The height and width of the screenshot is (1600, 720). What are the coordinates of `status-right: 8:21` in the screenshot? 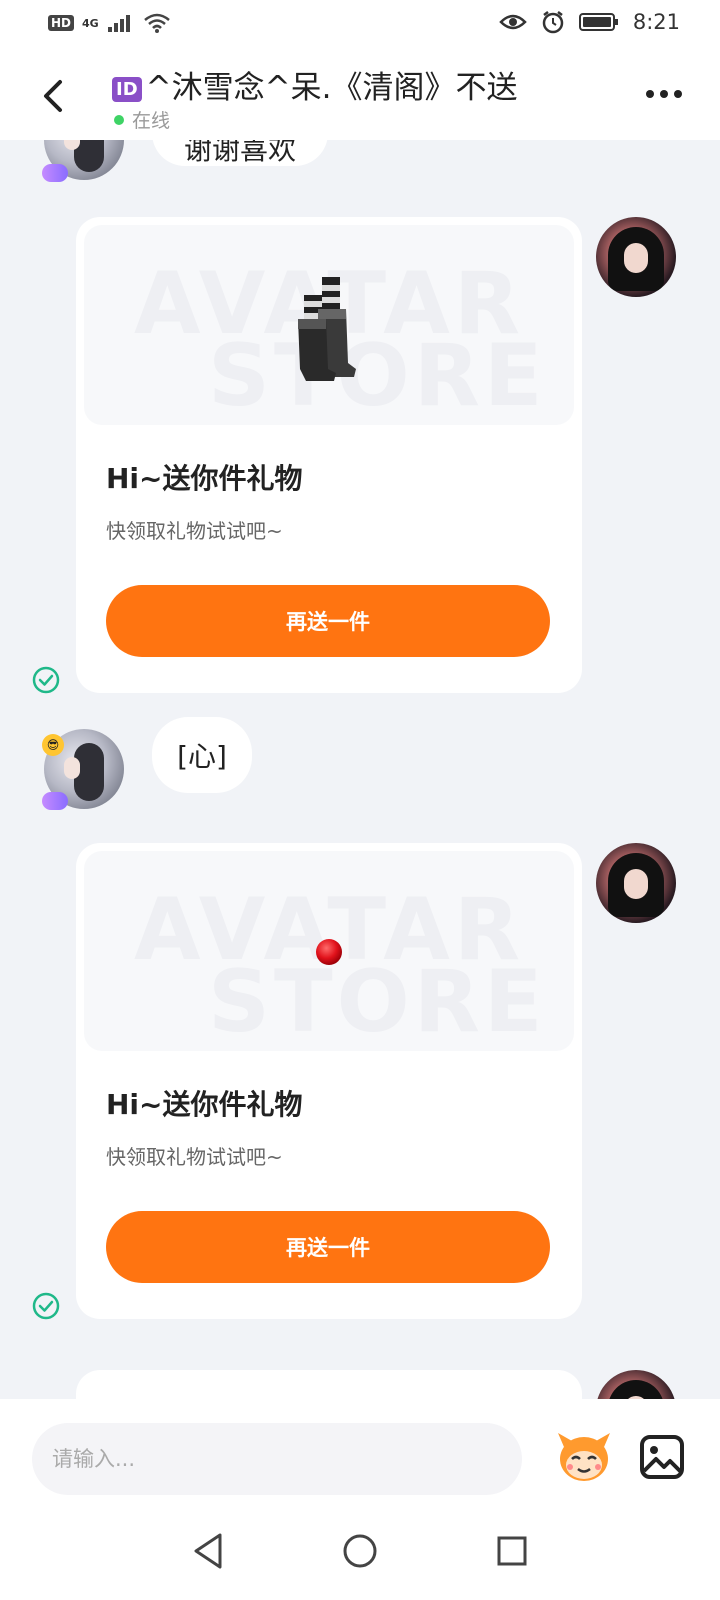 It's located at (589, 22).